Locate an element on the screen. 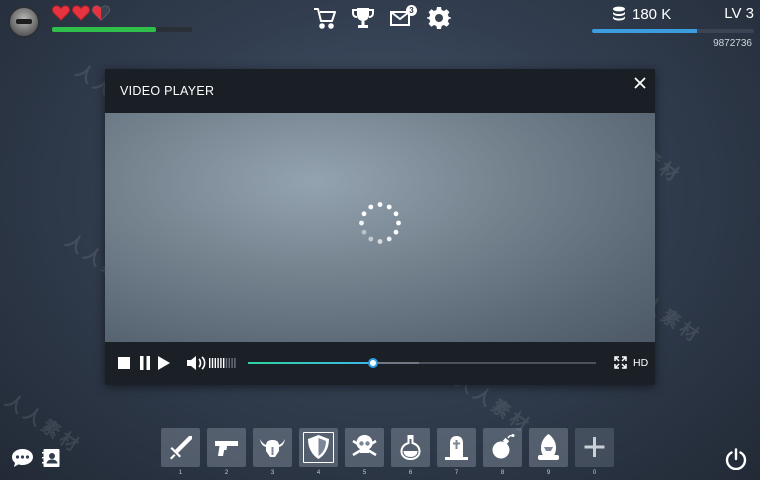 Image resolution: width=760 pixels, height=480 pixels. heart-half-icon is located at coordinates (101, 13).